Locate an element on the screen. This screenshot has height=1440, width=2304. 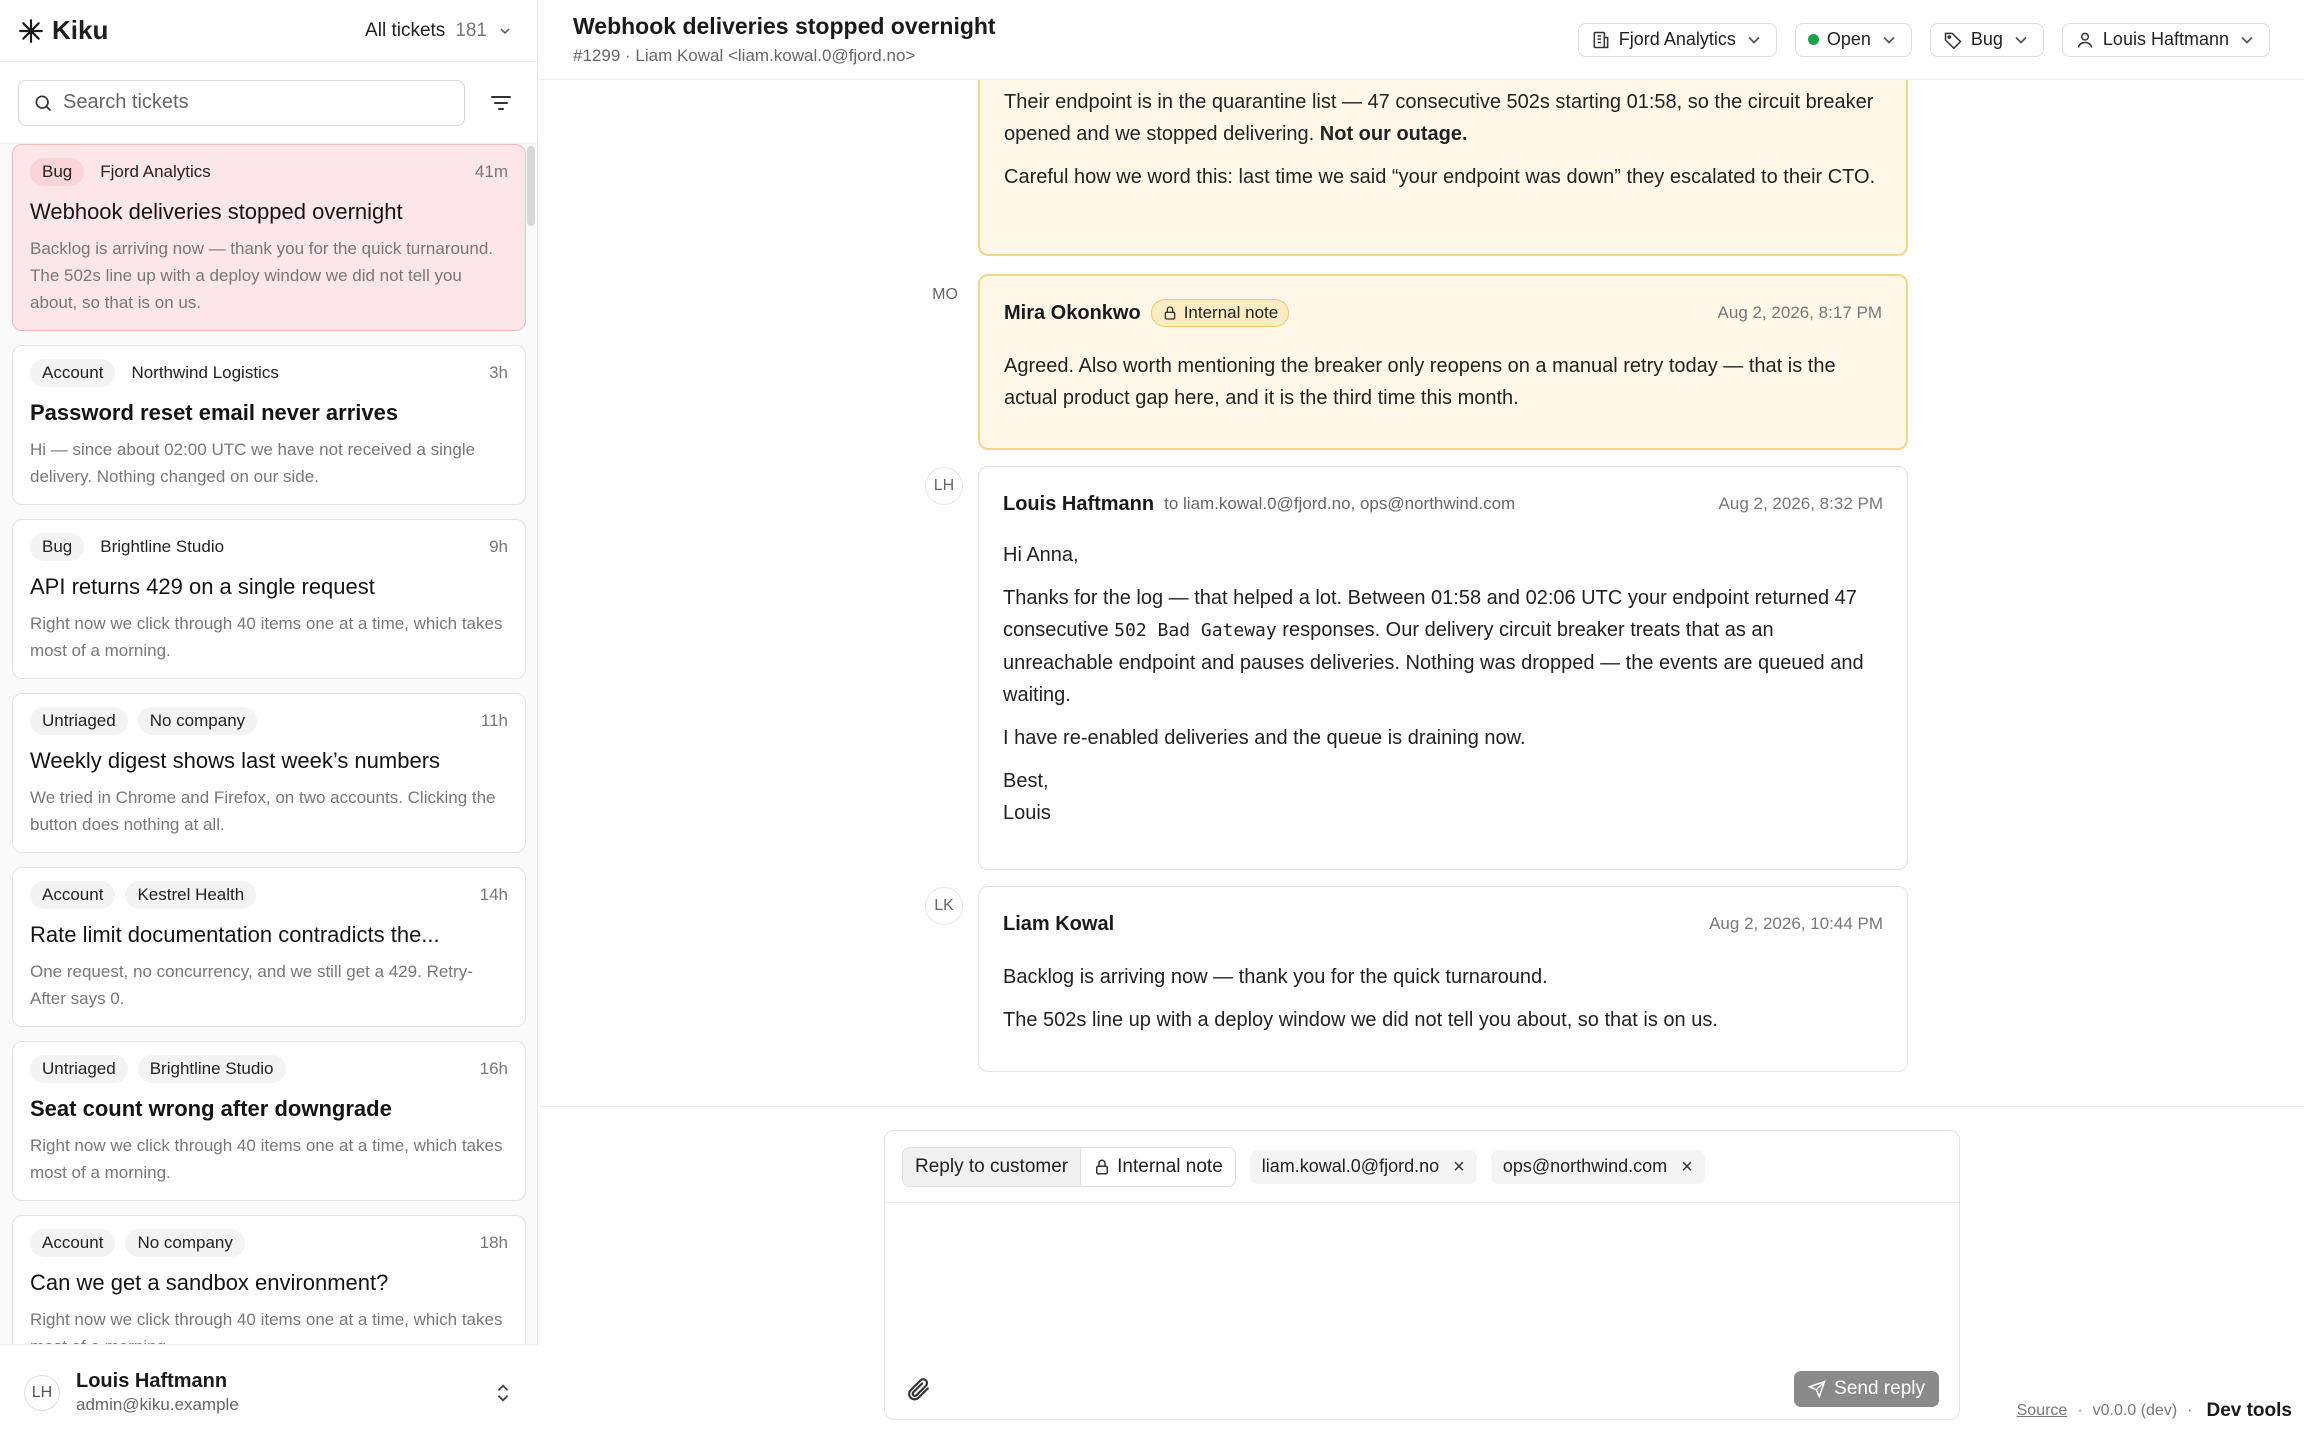
filter-button is located at coordinates (501, 103).